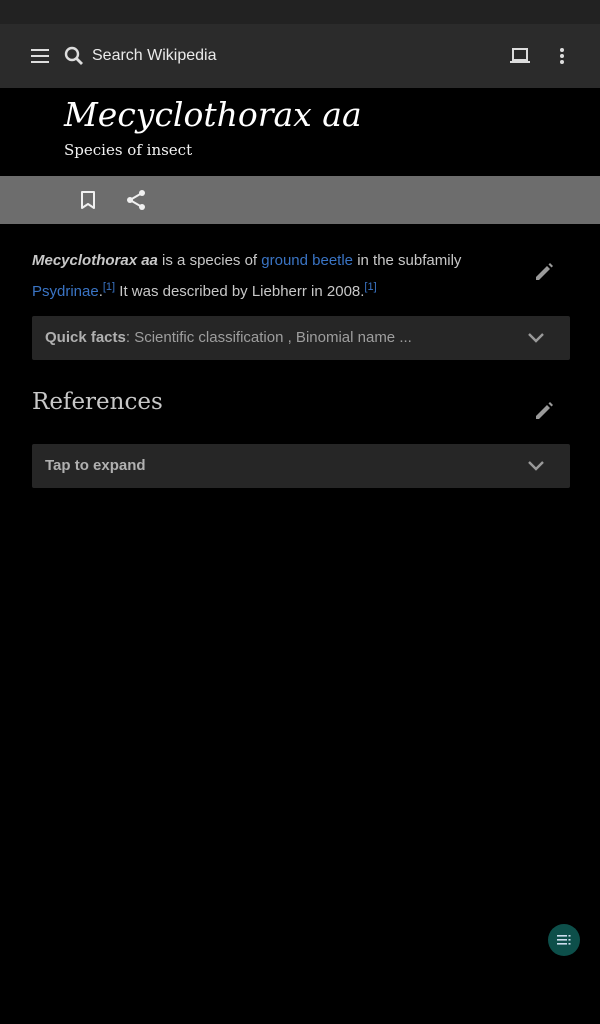 The width and height of the screenshot is (600, 1024). Describe the element at coordinates (307, 260) in the screenshot. I see `link-ground-beetle: ground beetle` at that location.